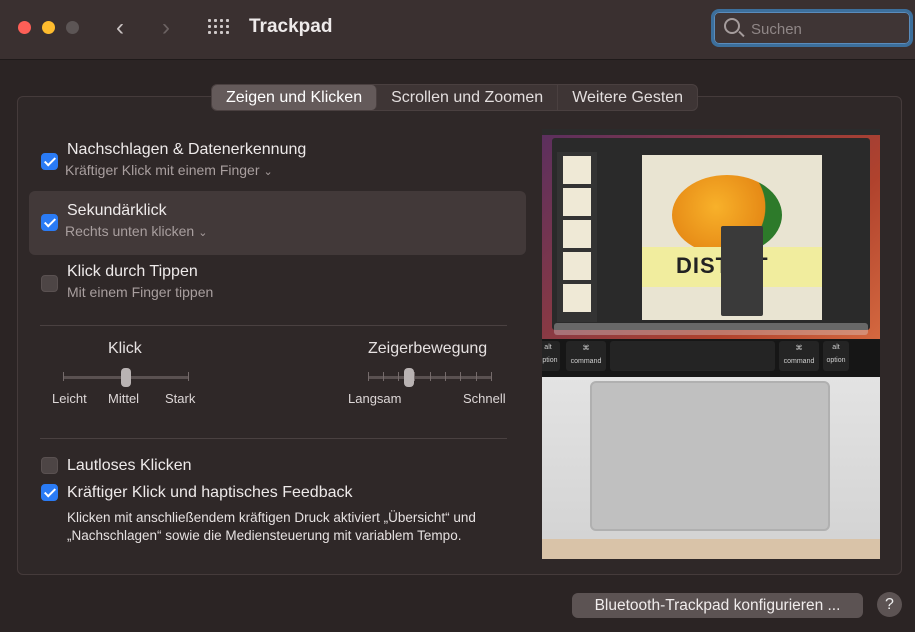 The width and height of the screenshot is (915, 632). Describe the element at coordinates (49, 492) in the screenshot. I see `force-click-checkbox` at that location.